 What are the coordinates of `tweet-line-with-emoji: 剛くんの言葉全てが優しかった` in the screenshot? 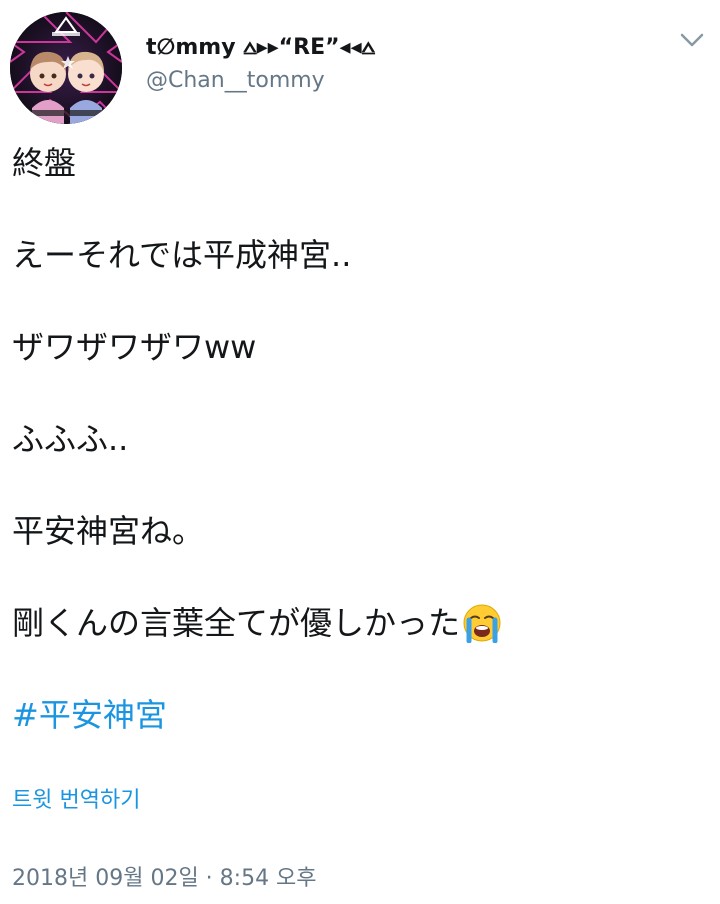 It's located at (360, 623).